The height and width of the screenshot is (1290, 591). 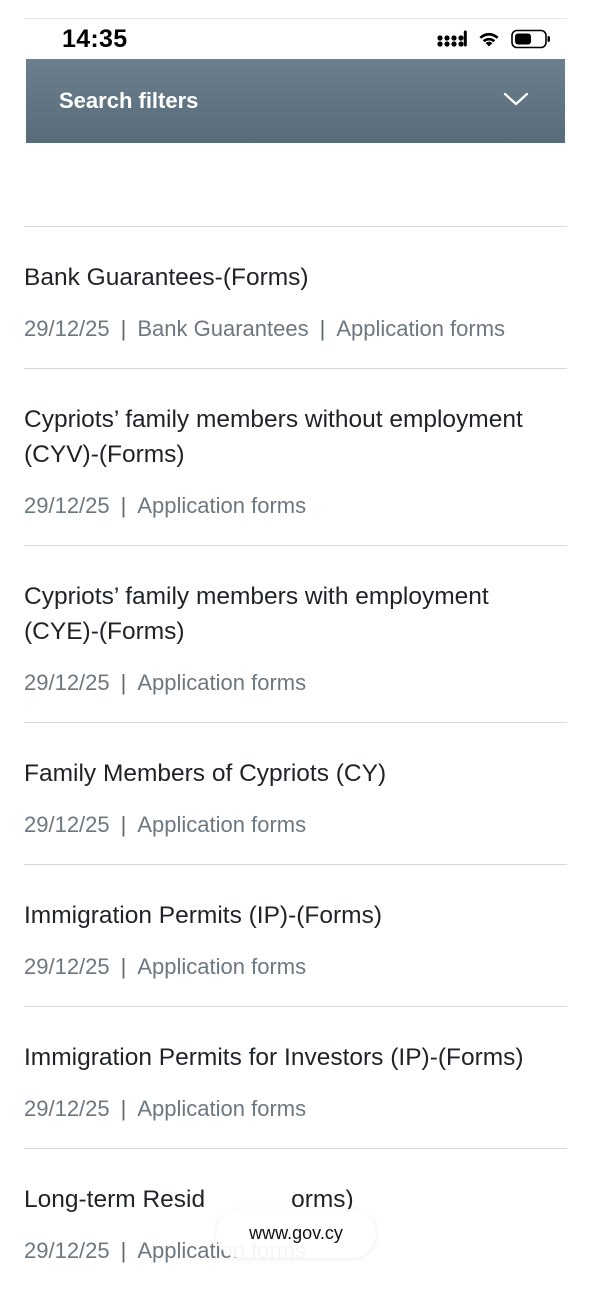 I want to click on cellular-signal-icon, so click(x=452, y=38).